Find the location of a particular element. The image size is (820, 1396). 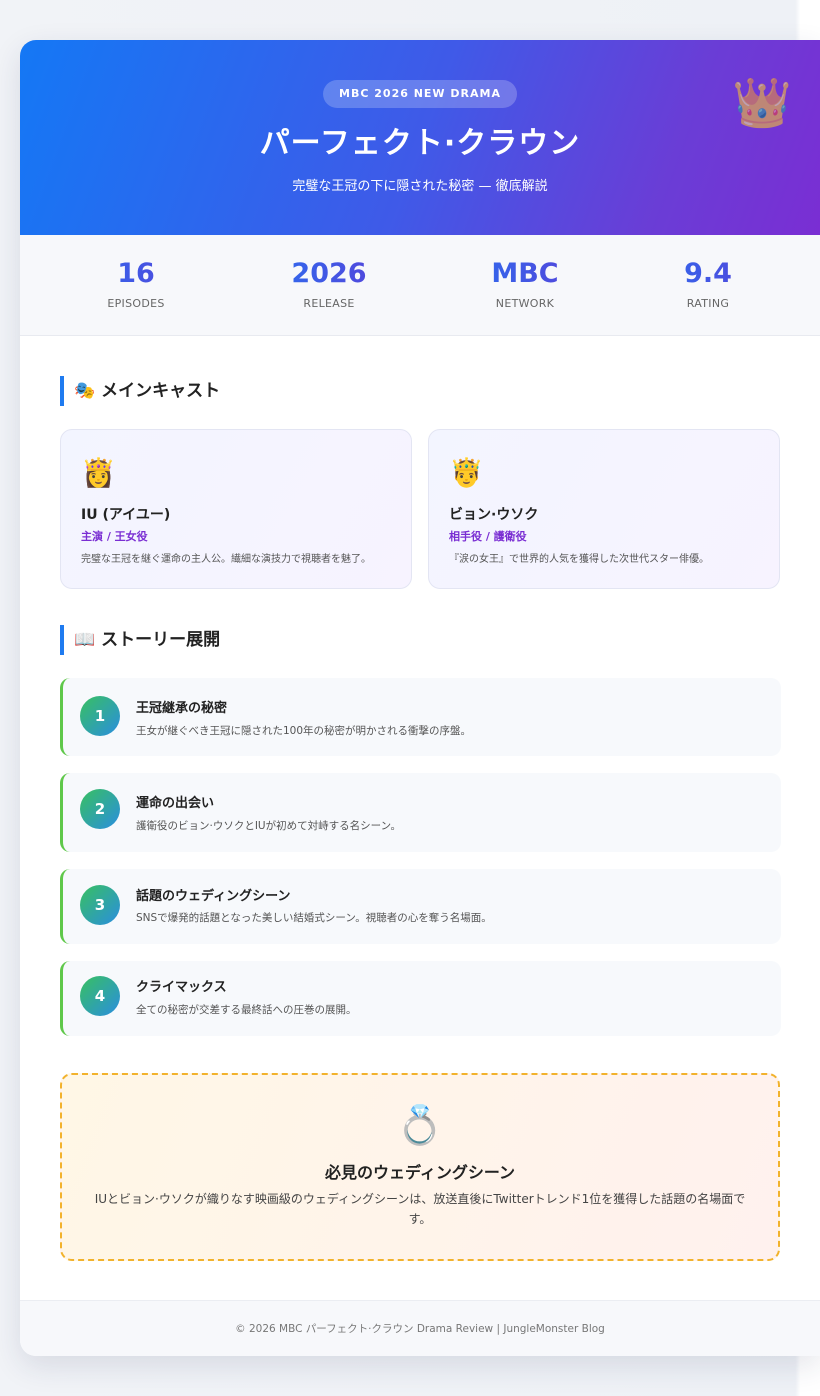

stat-value: 9.4 is located at coordinates (708, 274).